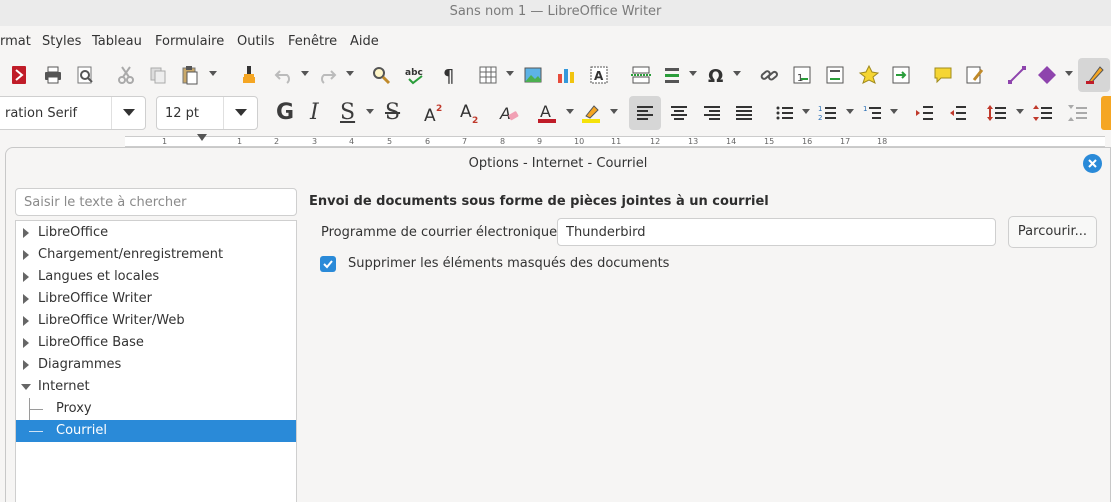 This screenshot has height=502, width=1111. Describe the element at coordinates (869, 75) in the screenshot. I see `bookmark-icon` at that location.